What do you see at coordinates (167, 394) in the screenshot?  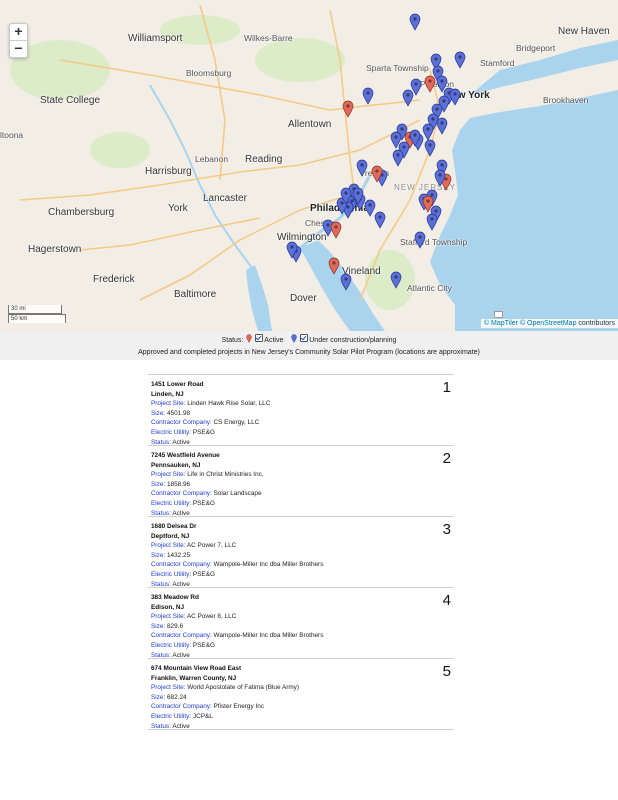 I see `project-city: Linden, NJ` at bounding box center [167, 394].